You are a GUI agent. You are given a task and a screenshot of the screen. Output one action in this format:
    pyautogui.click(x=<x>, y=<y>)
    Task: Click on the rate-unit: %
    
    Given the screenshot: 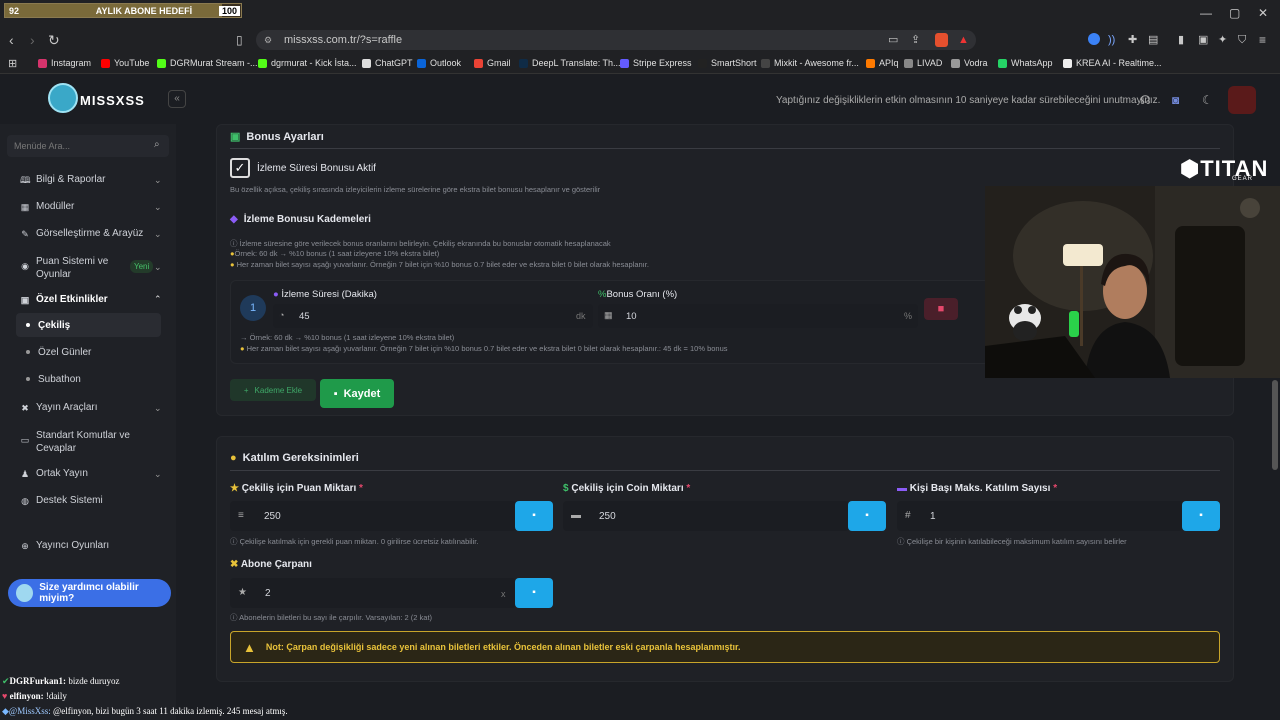 What is the action you would take?
    pyautogui.click(x=908, y=316)
    